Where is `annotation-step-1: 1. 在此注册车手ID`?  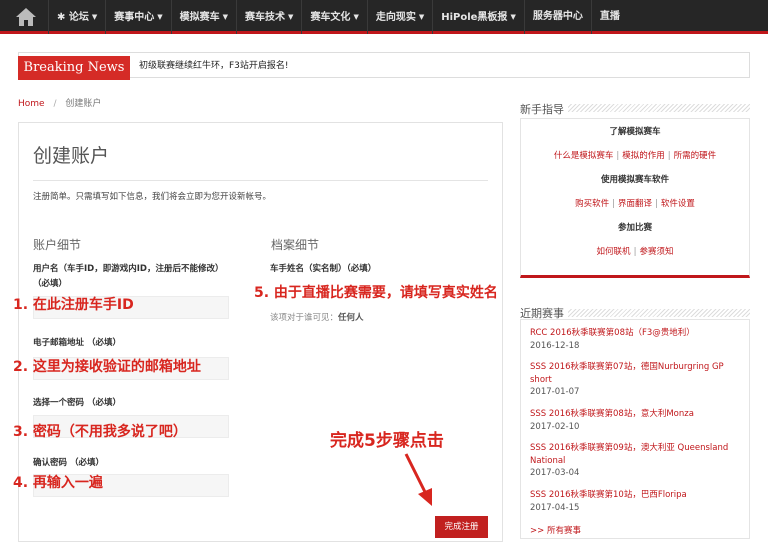
annotation-step-1: 1. 在此注册车手ID is located at coordinates (73, 305).